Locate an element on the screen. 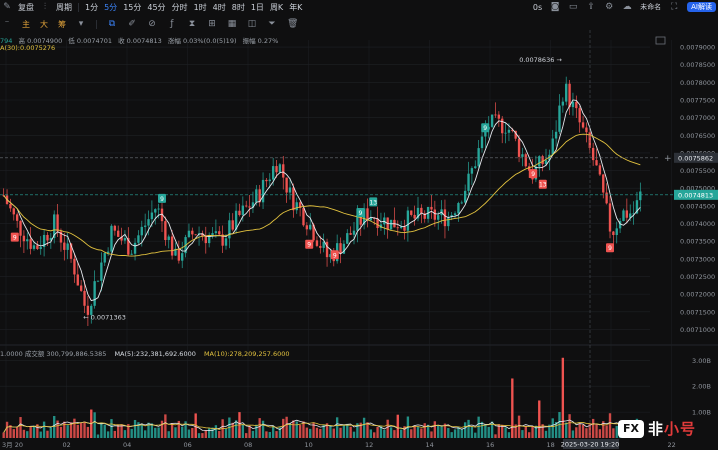 The height and width of the screenshot is (450, 718). fx-icon: ƒ is located at coordinates (172, 24).